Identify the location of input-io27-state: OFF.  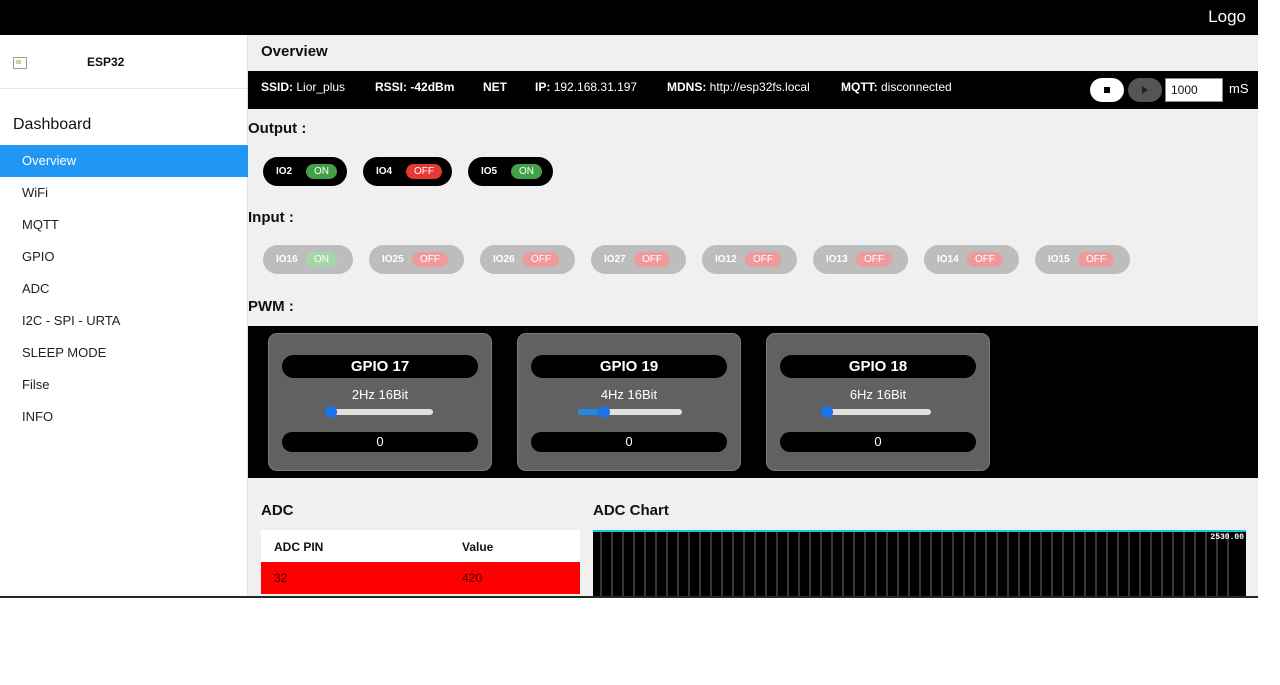
(652, 259).